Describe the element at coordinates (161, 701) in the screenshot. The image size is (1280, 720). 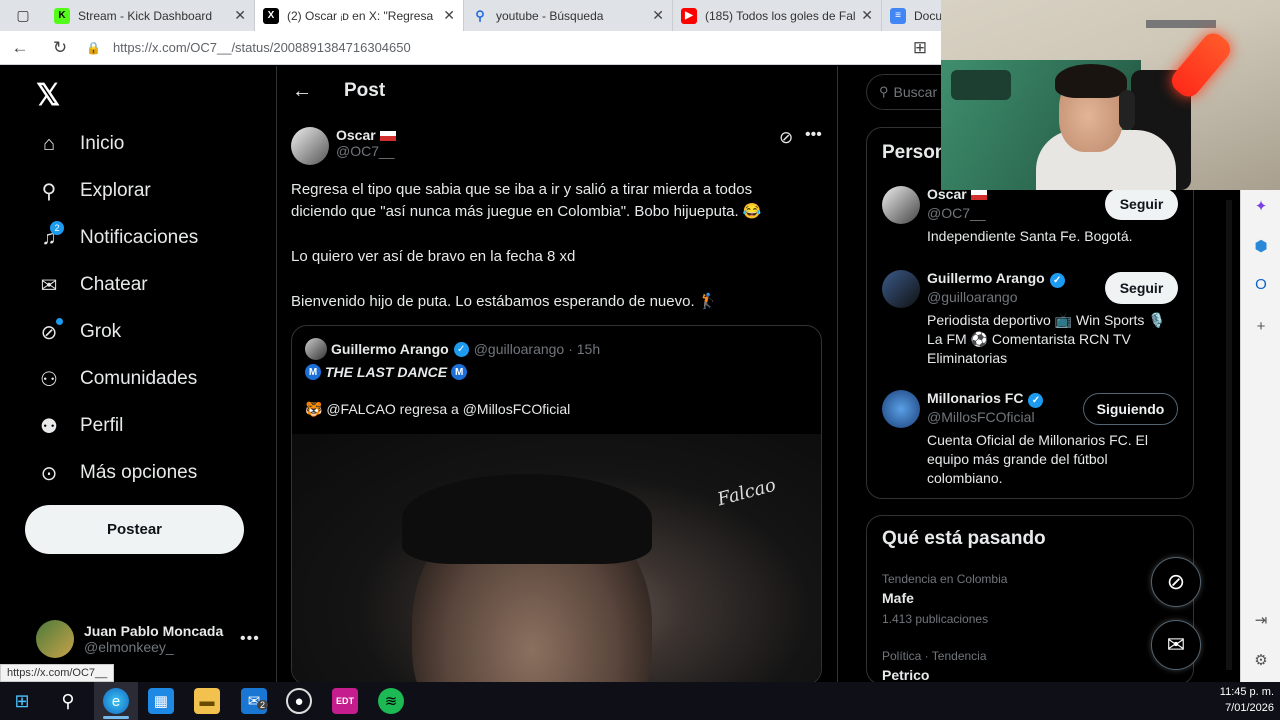
I see `store-icon: ▦` at that location.